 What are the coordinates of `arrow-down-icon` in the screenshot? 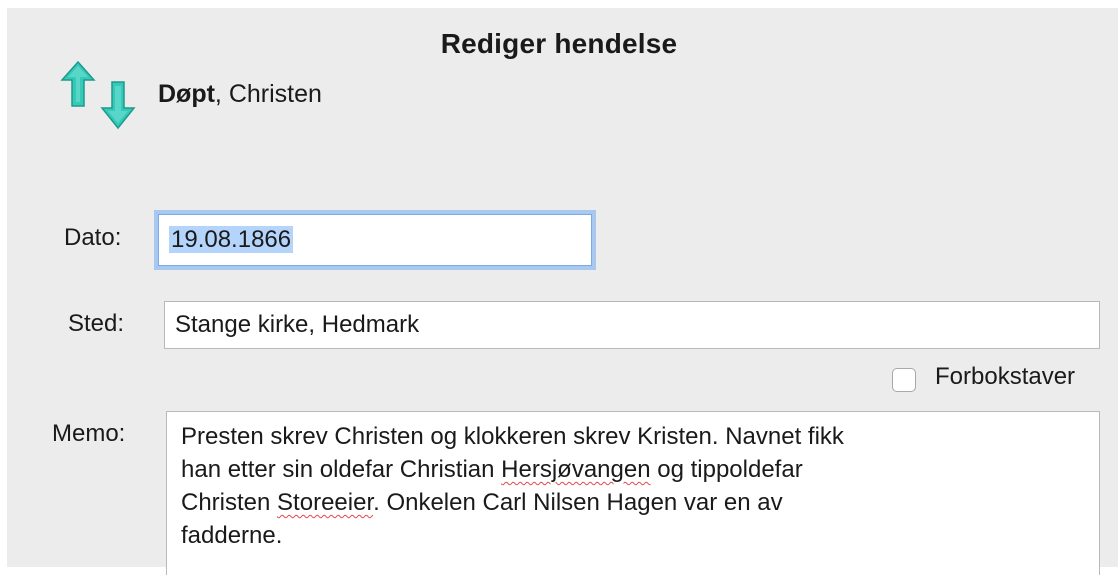 It's located at (118, 105).